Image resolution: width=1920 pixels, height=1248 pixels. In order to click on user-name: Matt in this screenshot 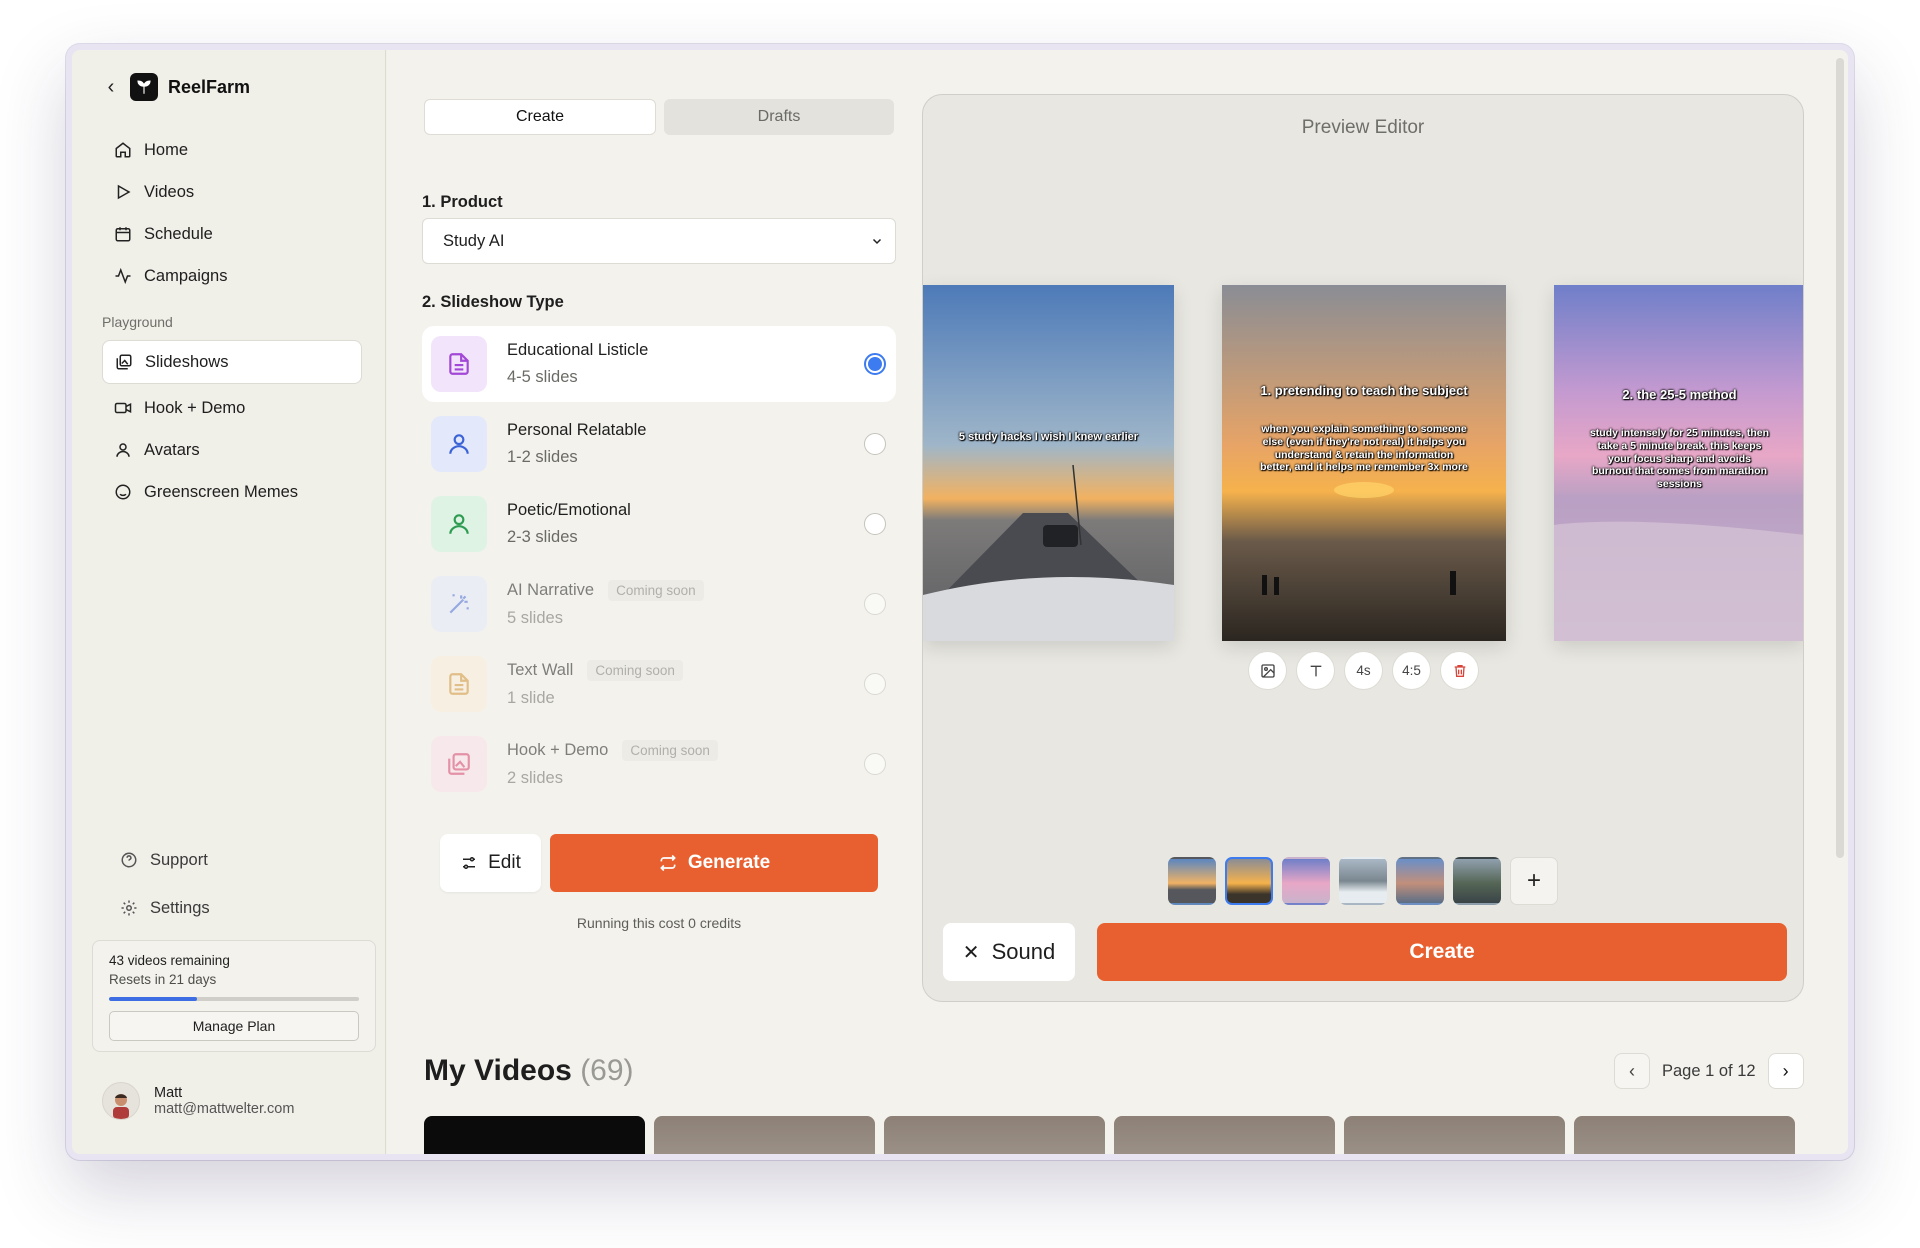, I will do `click(168, 1093)`.